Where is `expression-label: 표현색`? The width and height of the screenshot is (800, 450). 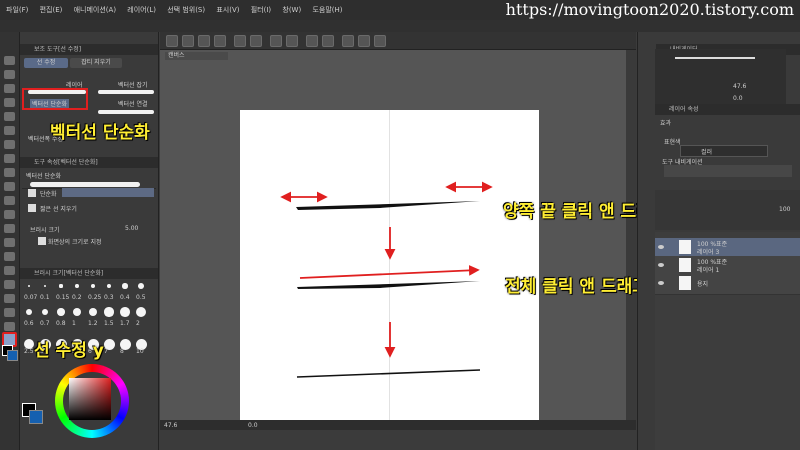
expression-label: 표현색 is located at coordinates (672, 142).